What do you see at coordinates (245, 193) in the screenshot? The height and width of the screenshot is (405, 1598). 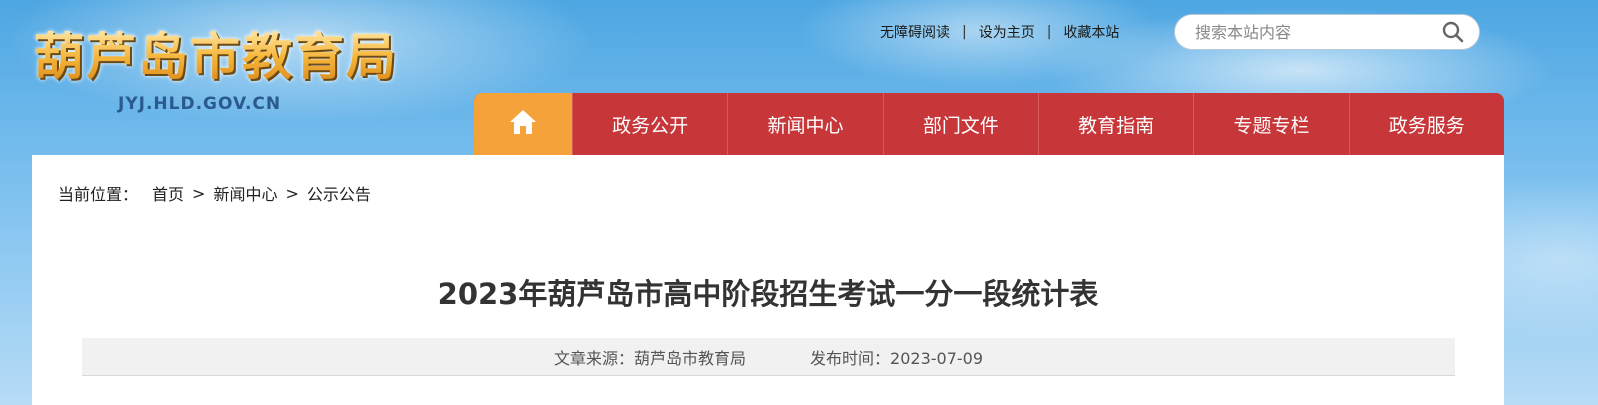 I see `breadcrumb-news-center: 新闻中心` at bounding box center [245, 193].